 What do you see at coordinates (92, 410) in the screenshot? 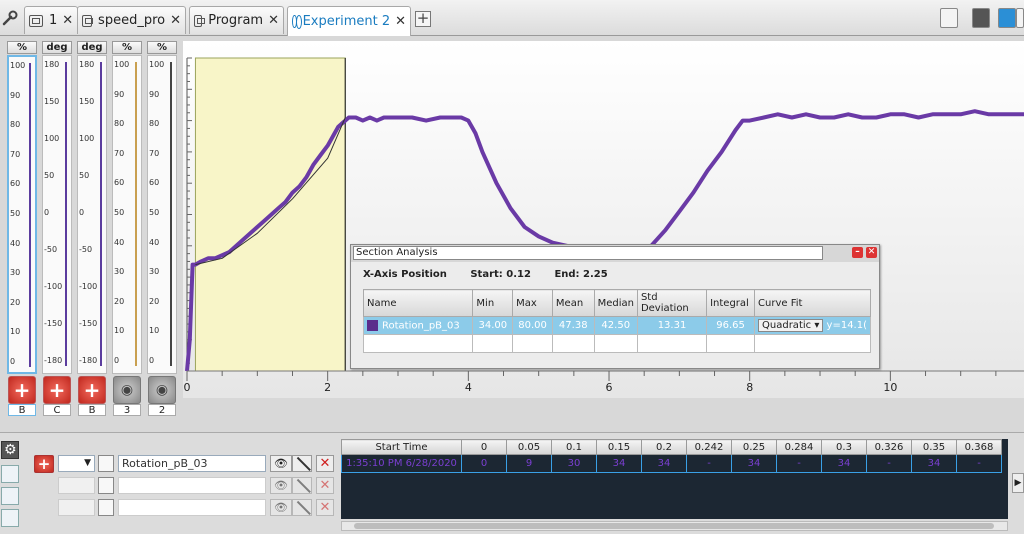
I see `meter-port: B` at bounding box center [92, 410].